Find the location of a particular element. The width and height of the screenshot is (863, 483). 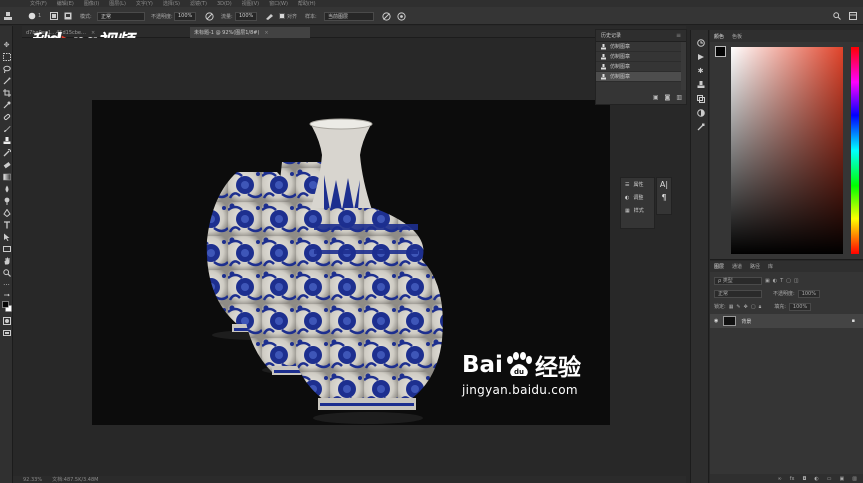

sample-select: 当前图层 is located at coordinates (349, 16).